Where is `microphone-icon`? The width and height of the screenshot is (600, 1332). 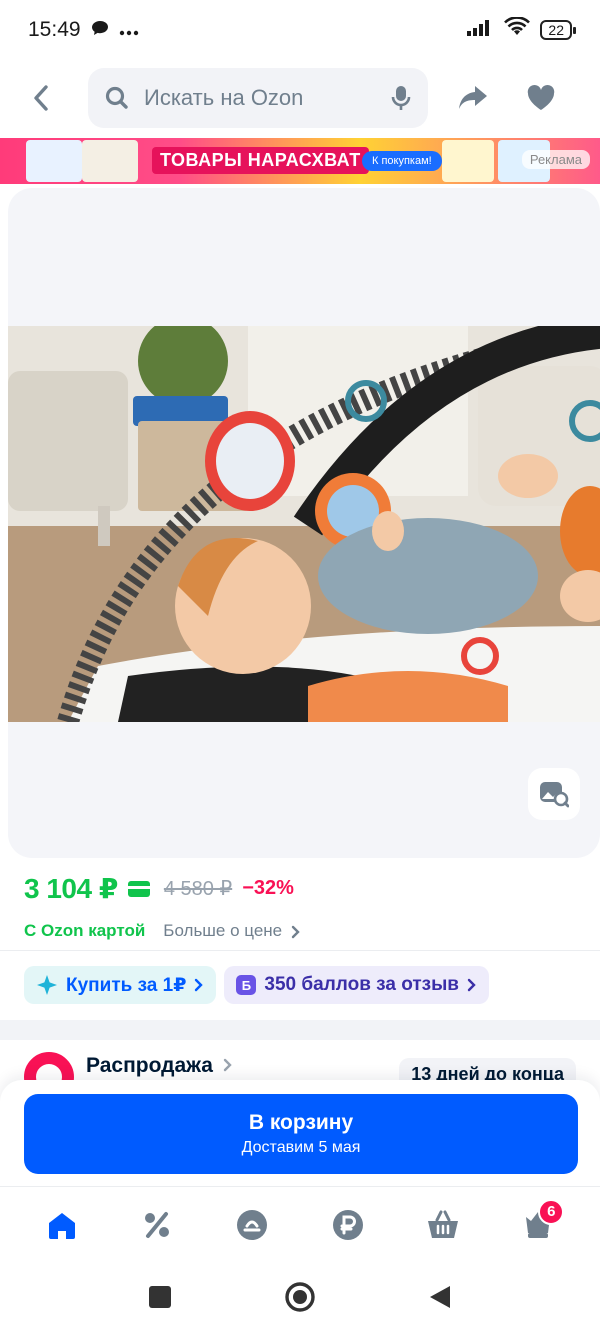 microphone-icon is located at coordinates (401, 98).